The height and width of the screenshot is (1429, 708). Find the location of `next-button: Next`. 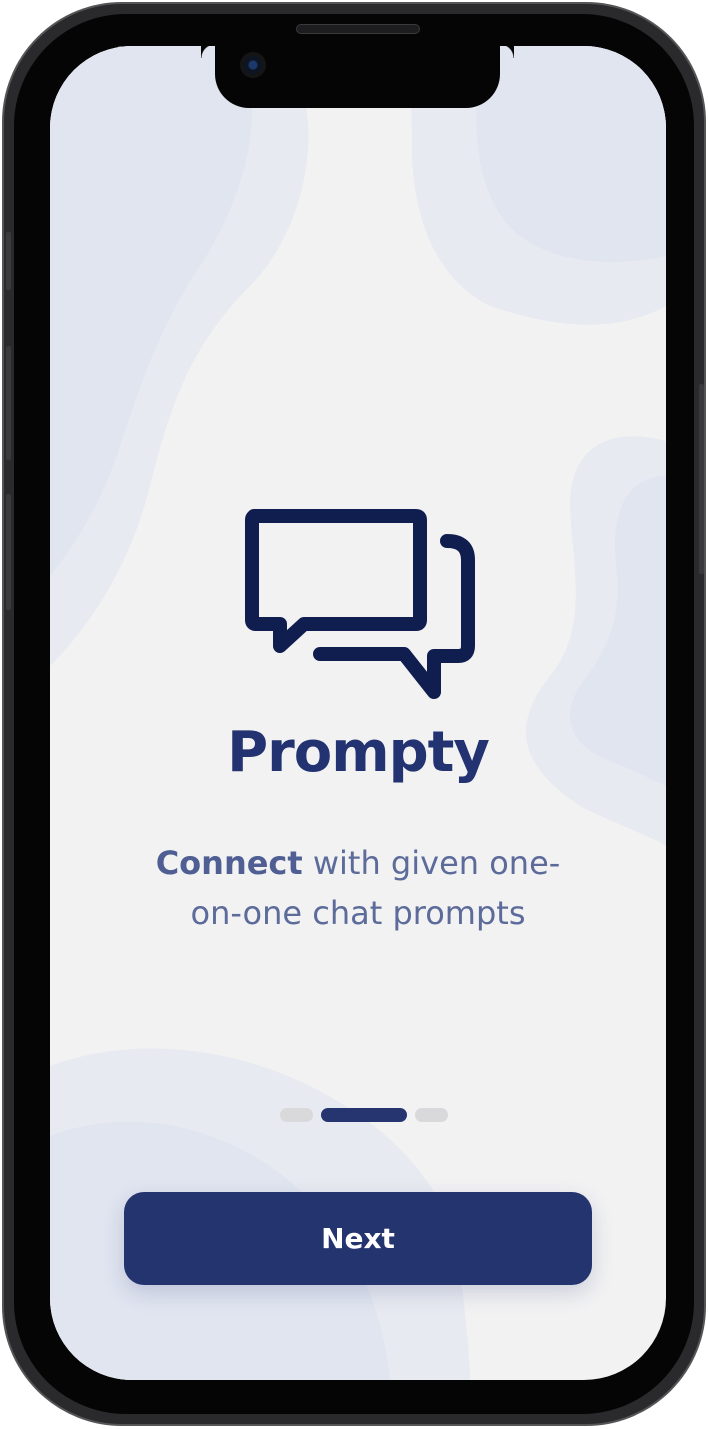

next-button: Next is located at coordinates (358, 1238).